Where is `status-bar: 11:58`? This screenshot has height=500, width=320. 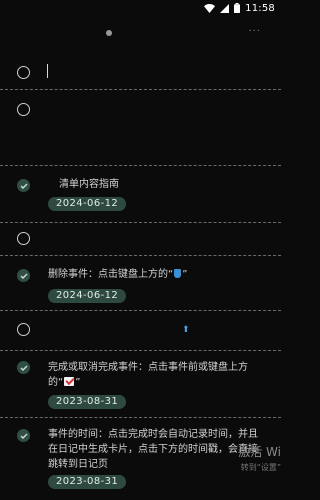 status-bar: 11:58 is located at coordinates (140, 8).